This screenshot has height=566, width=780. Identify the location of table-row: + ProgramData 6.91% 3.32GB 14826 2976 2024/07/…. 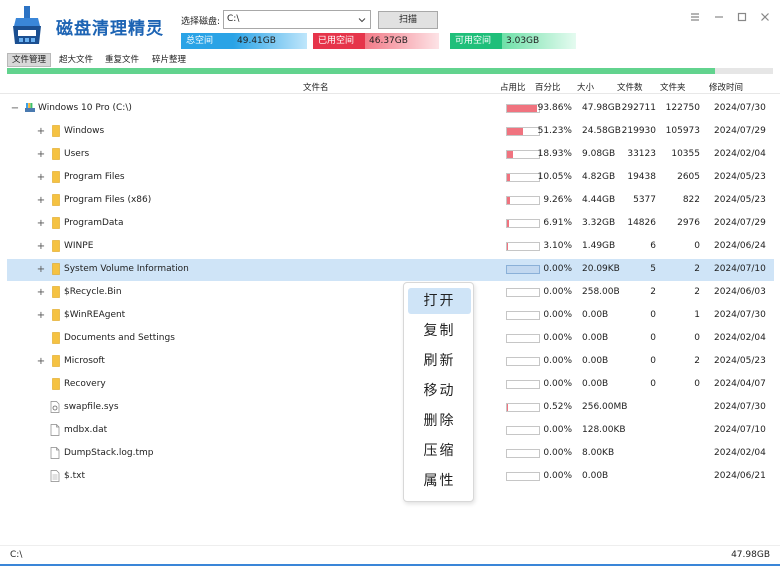
(387, 224).